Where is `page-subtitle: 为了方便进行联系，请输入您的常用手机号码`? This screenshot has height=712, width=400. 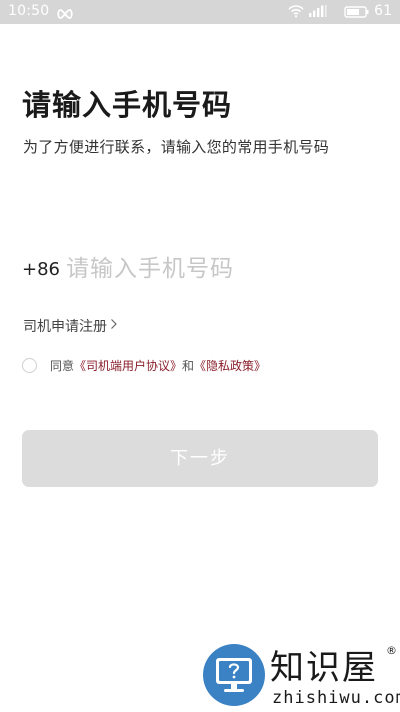
page-subtitle: 为了方便进行联系，请输入您的常用手机号码 is located at coordinates (176, 147).